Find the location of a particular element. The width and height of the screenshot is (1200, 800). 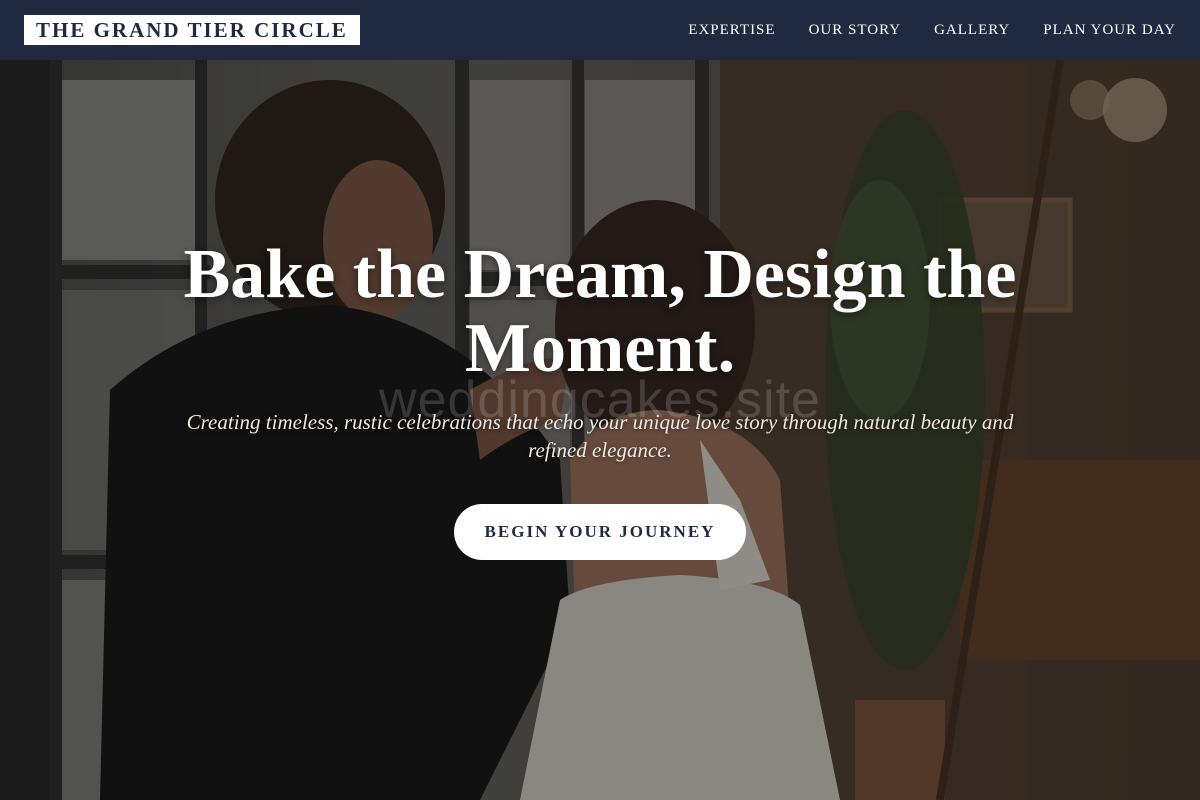

begin-journey-button: BEGIN YOUR JOURNEY is located at coordinates (600, 532).